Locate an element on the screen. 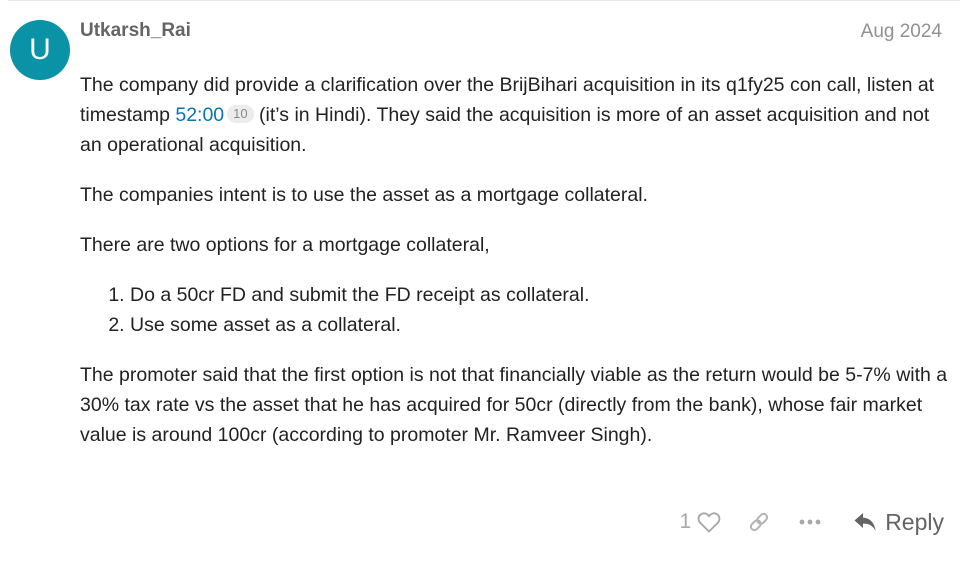  click-count-badge: 10 is located at coordinates (240, 114).